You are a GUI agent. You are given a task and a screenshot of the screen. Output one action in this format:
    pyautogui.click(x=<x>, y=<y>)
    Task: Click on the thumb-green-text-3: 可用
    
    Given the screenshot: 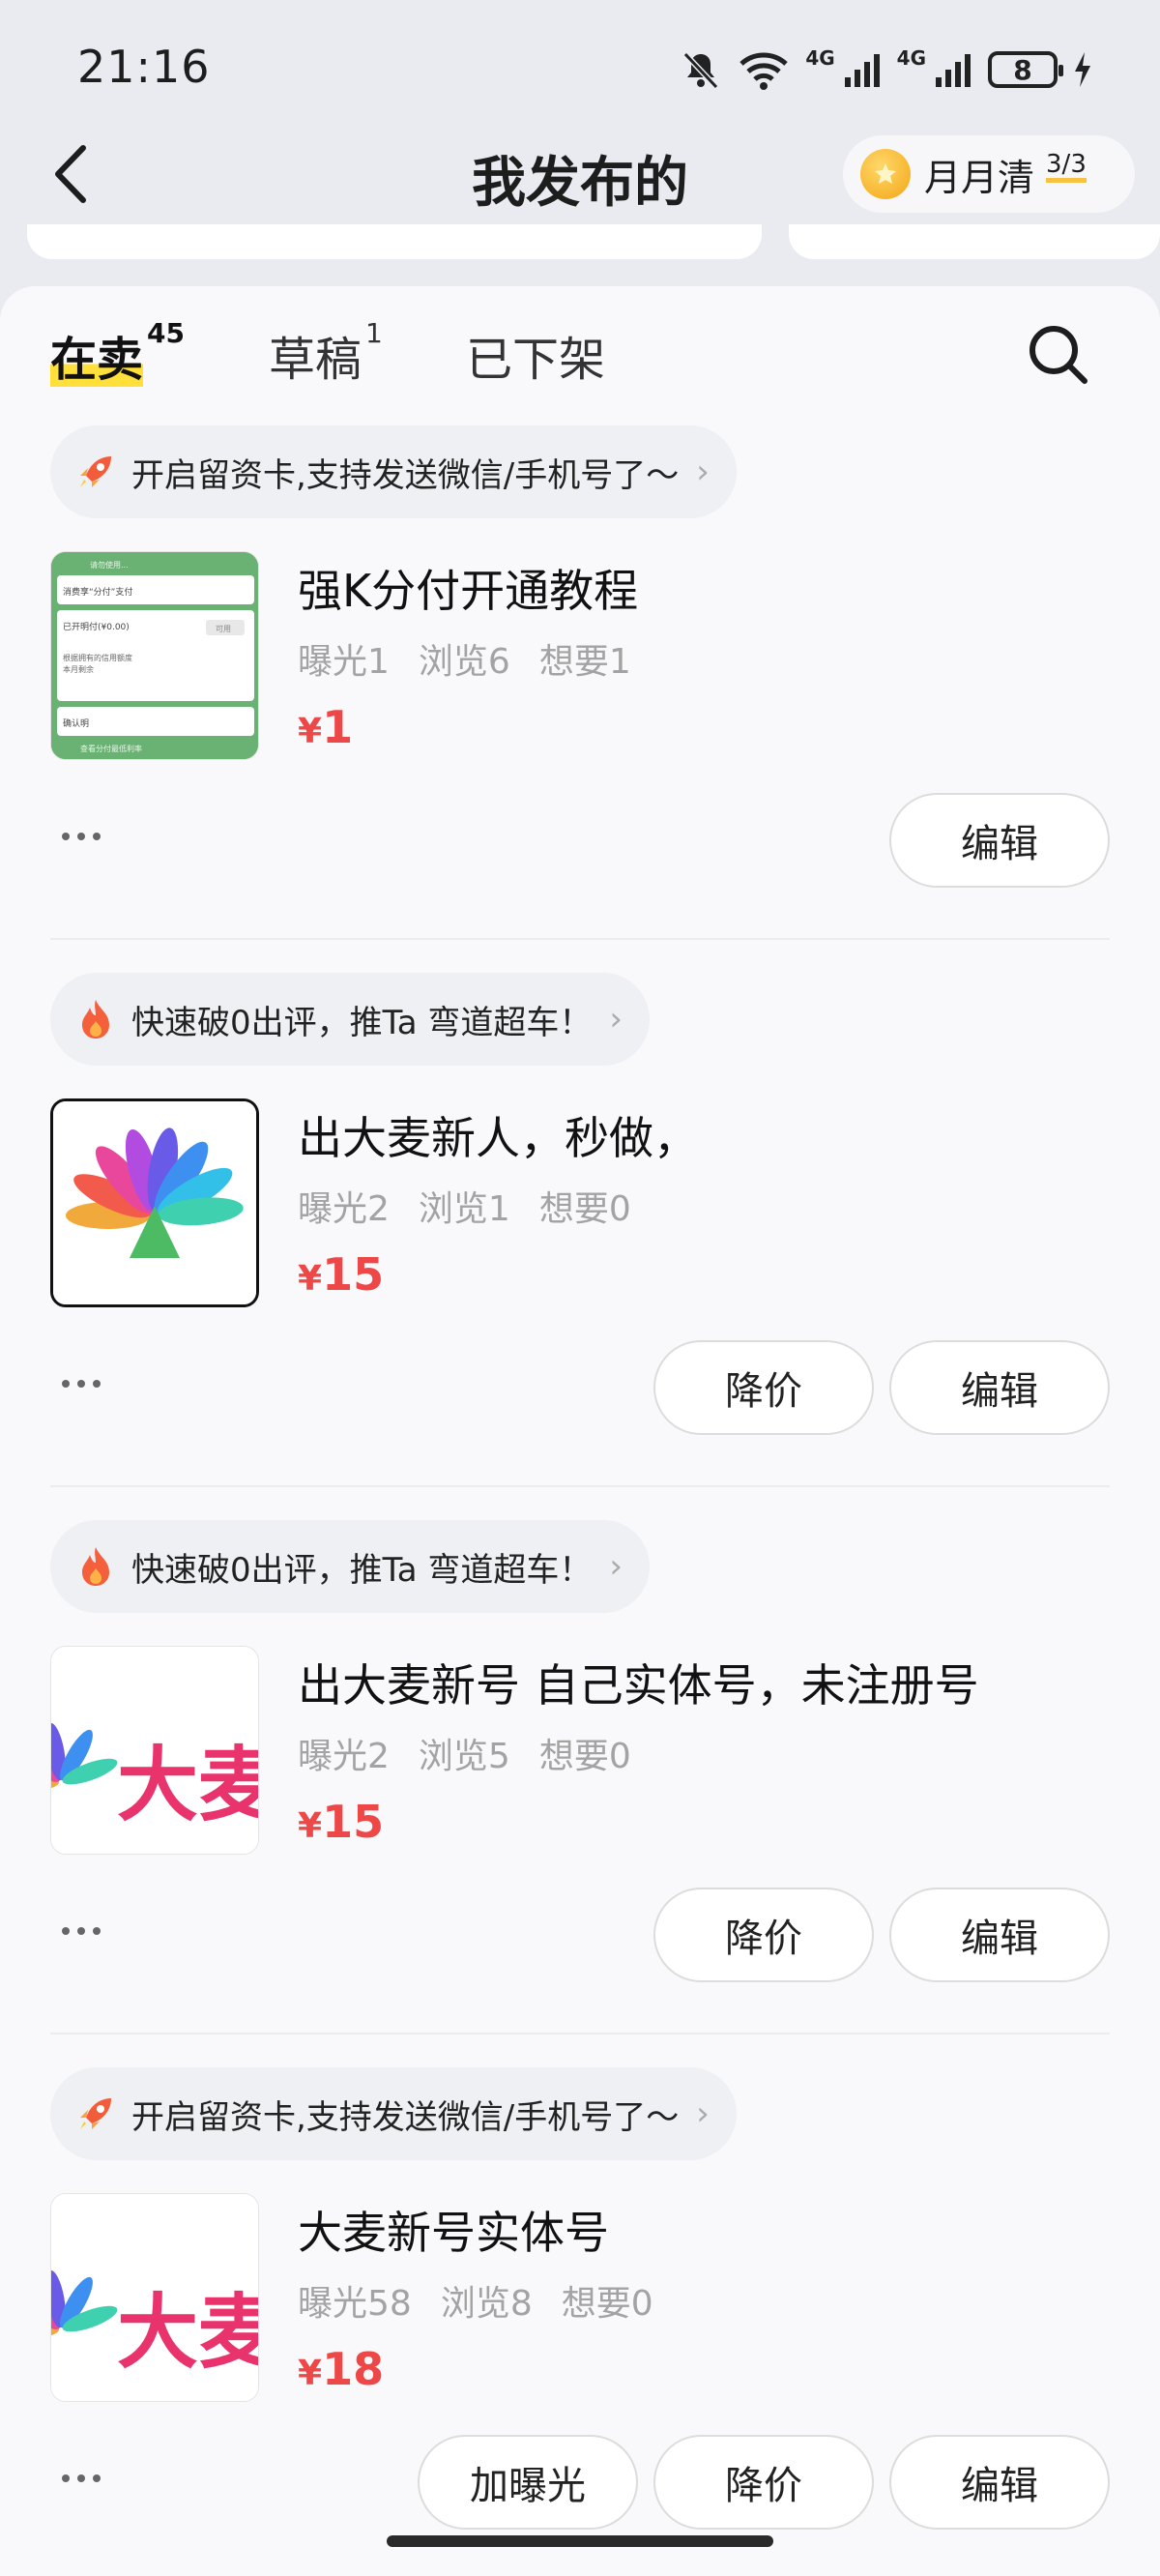 What is the action you would take?
    pyautogui.click(x=224, y=629)
    